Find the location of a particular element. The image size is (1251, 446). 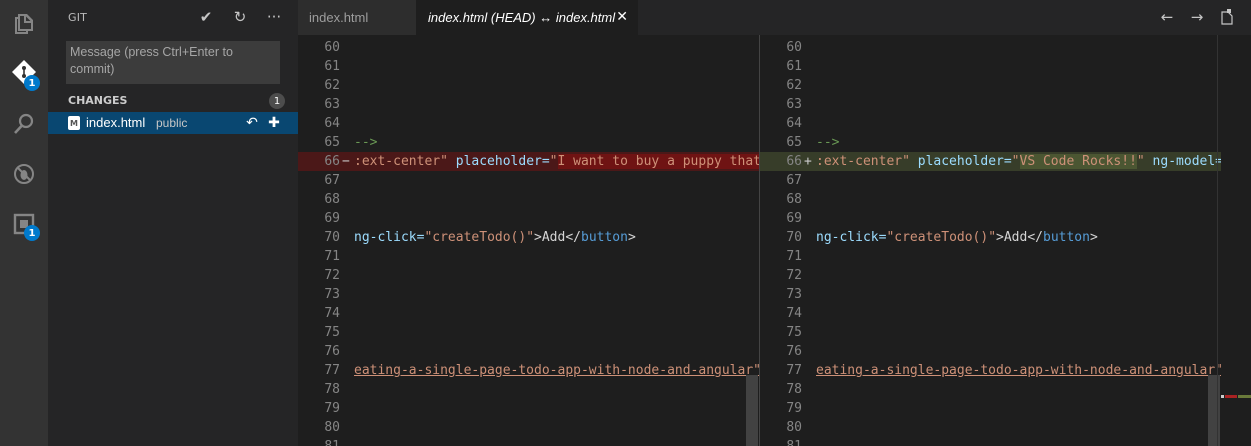

line-number: 70 is located at coordinates (794, 237).